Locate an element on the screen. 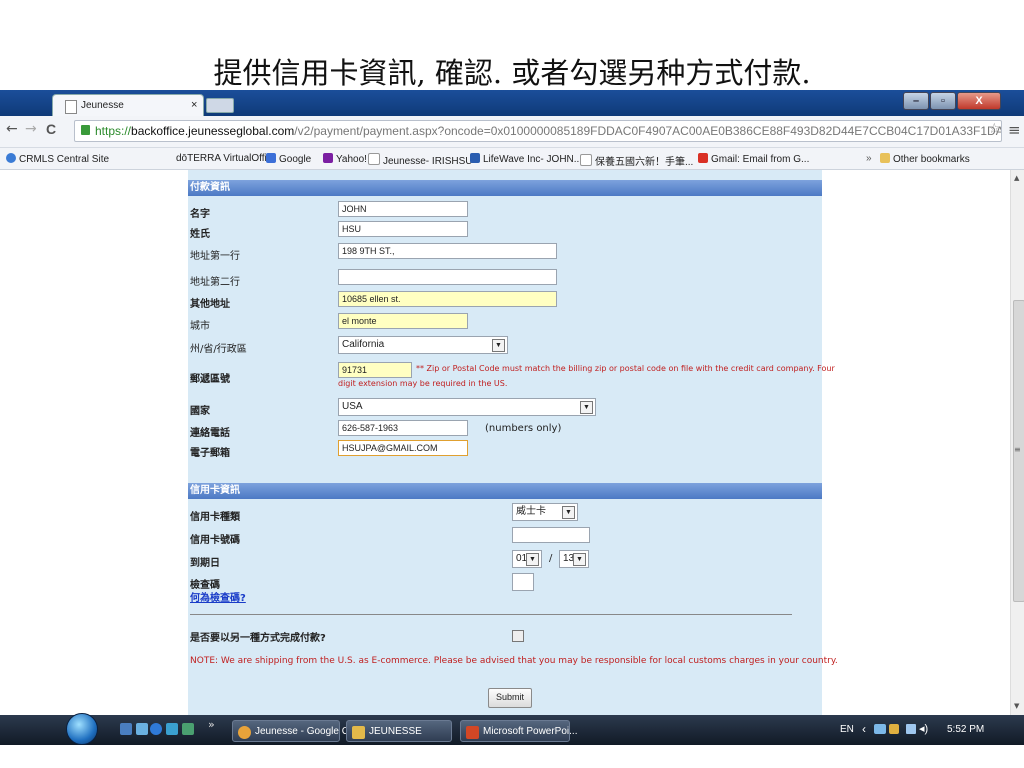  city-input: el monte is located at coordinates (403, 321).